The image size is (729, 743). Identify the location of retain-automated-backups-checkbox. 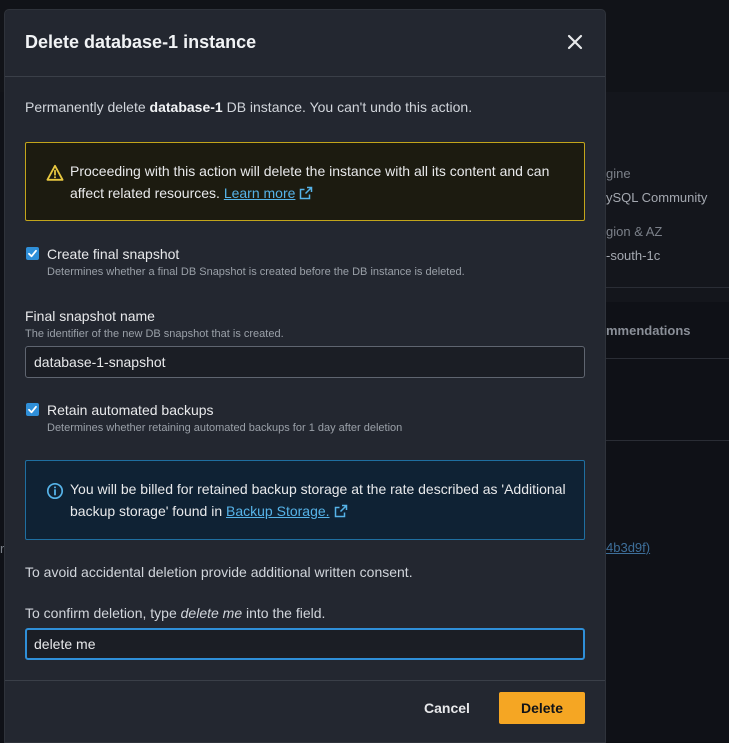
(32, 409).